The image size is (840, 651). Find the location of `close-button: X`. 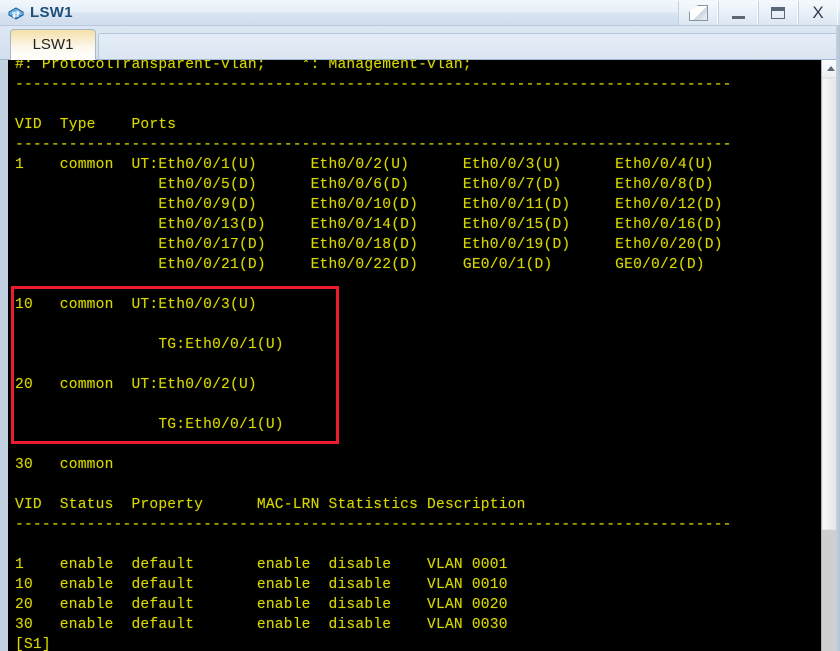

close-button: X is located at coordinates (818, 13).